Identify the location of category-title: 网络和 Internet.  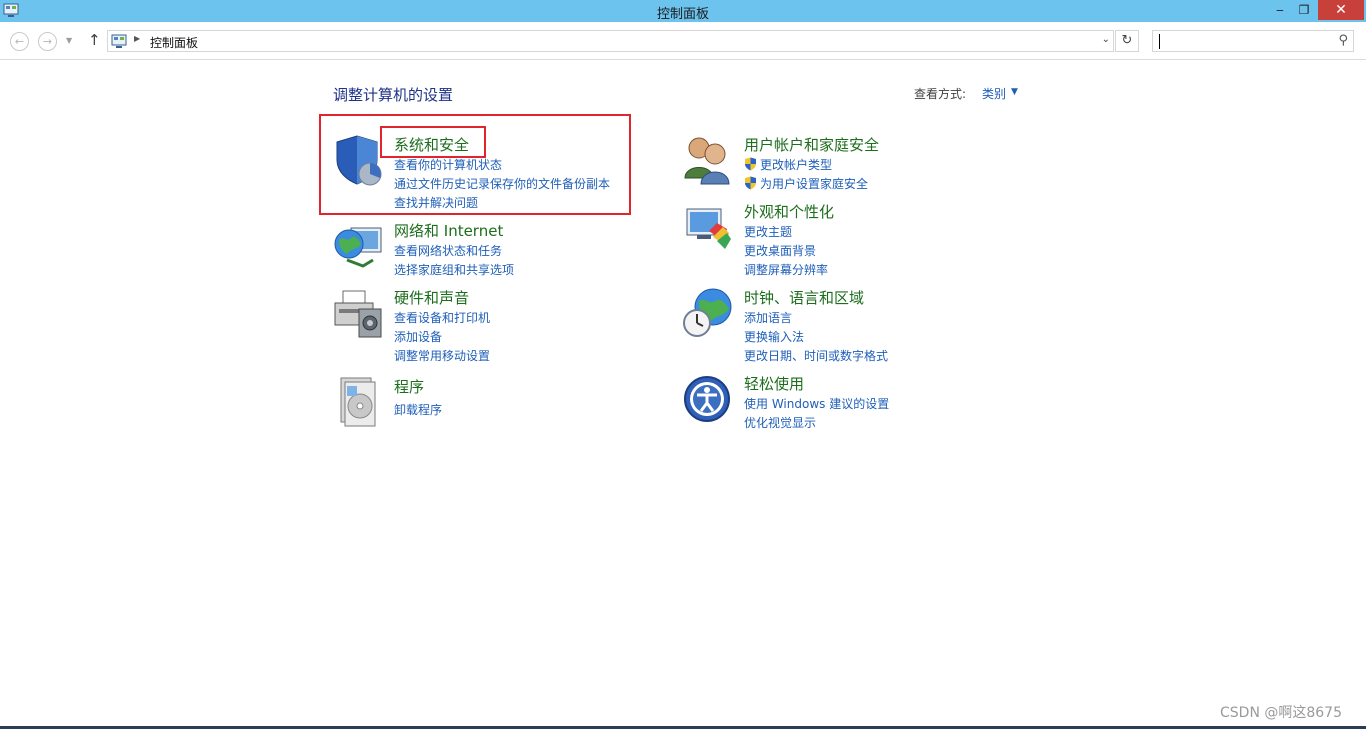
(448, 230).